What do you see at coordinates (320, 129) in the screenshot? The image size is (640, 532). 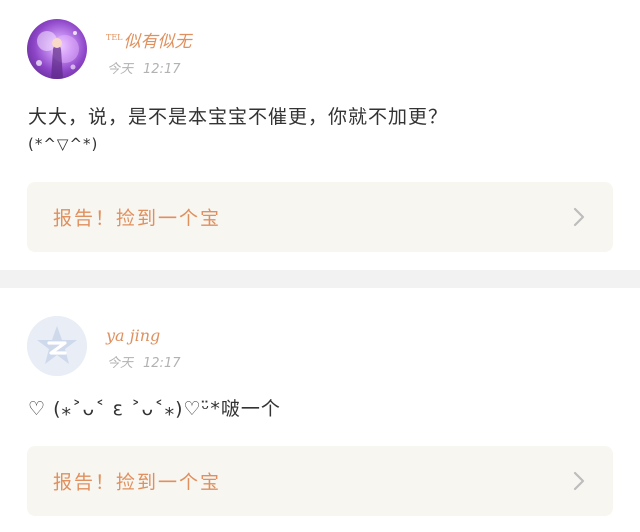 I see `comment-content: 大大，说，是不是本宝宝不催更，你就不加更？ (*^▽^*)` at bounding box center [320, 129].